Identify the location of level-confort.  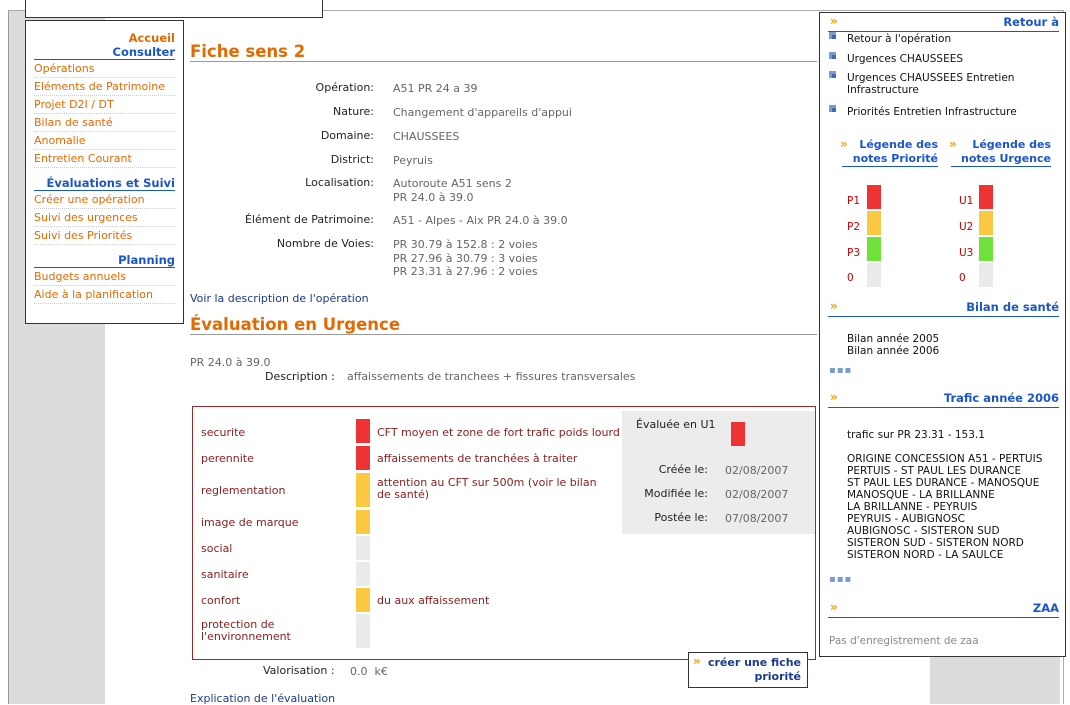
(363, 600).